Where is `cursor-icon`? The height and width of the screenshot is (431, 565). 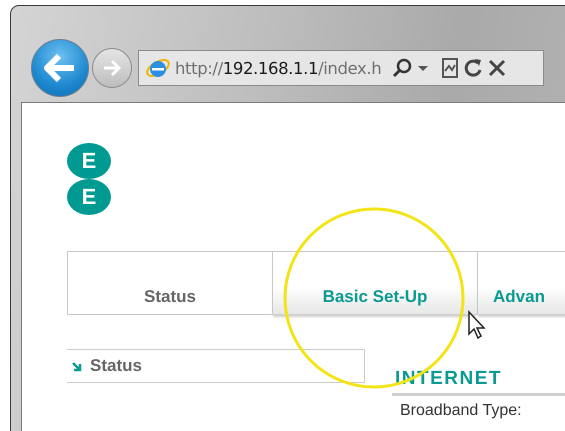 cursor-icon is located at coordinates (477, 325).